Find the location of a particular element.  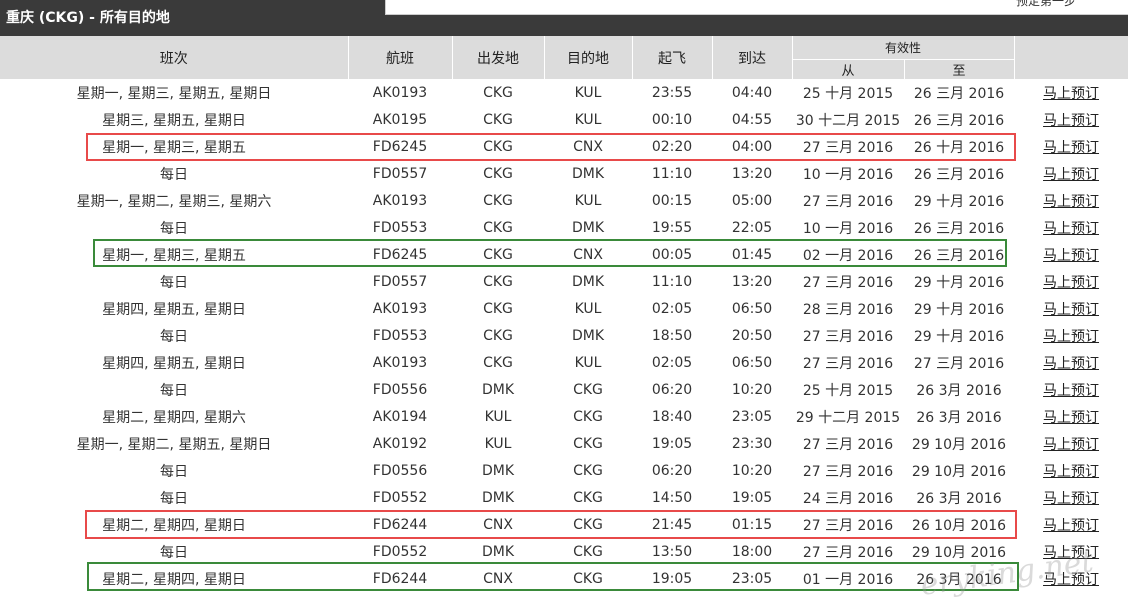

row-depart-time: 11:10 is located at coordinates (672, 281).